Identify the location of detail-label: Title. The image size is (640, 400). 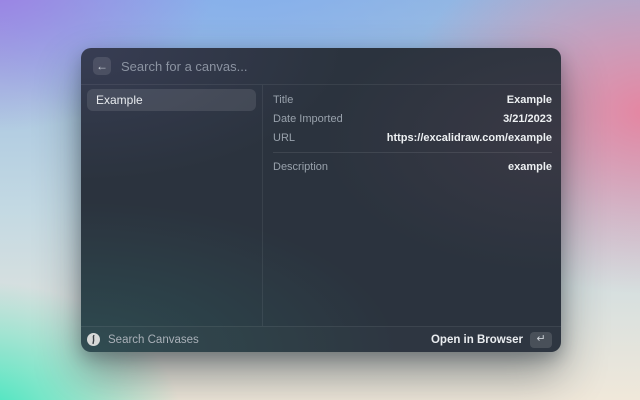
(283, 99).